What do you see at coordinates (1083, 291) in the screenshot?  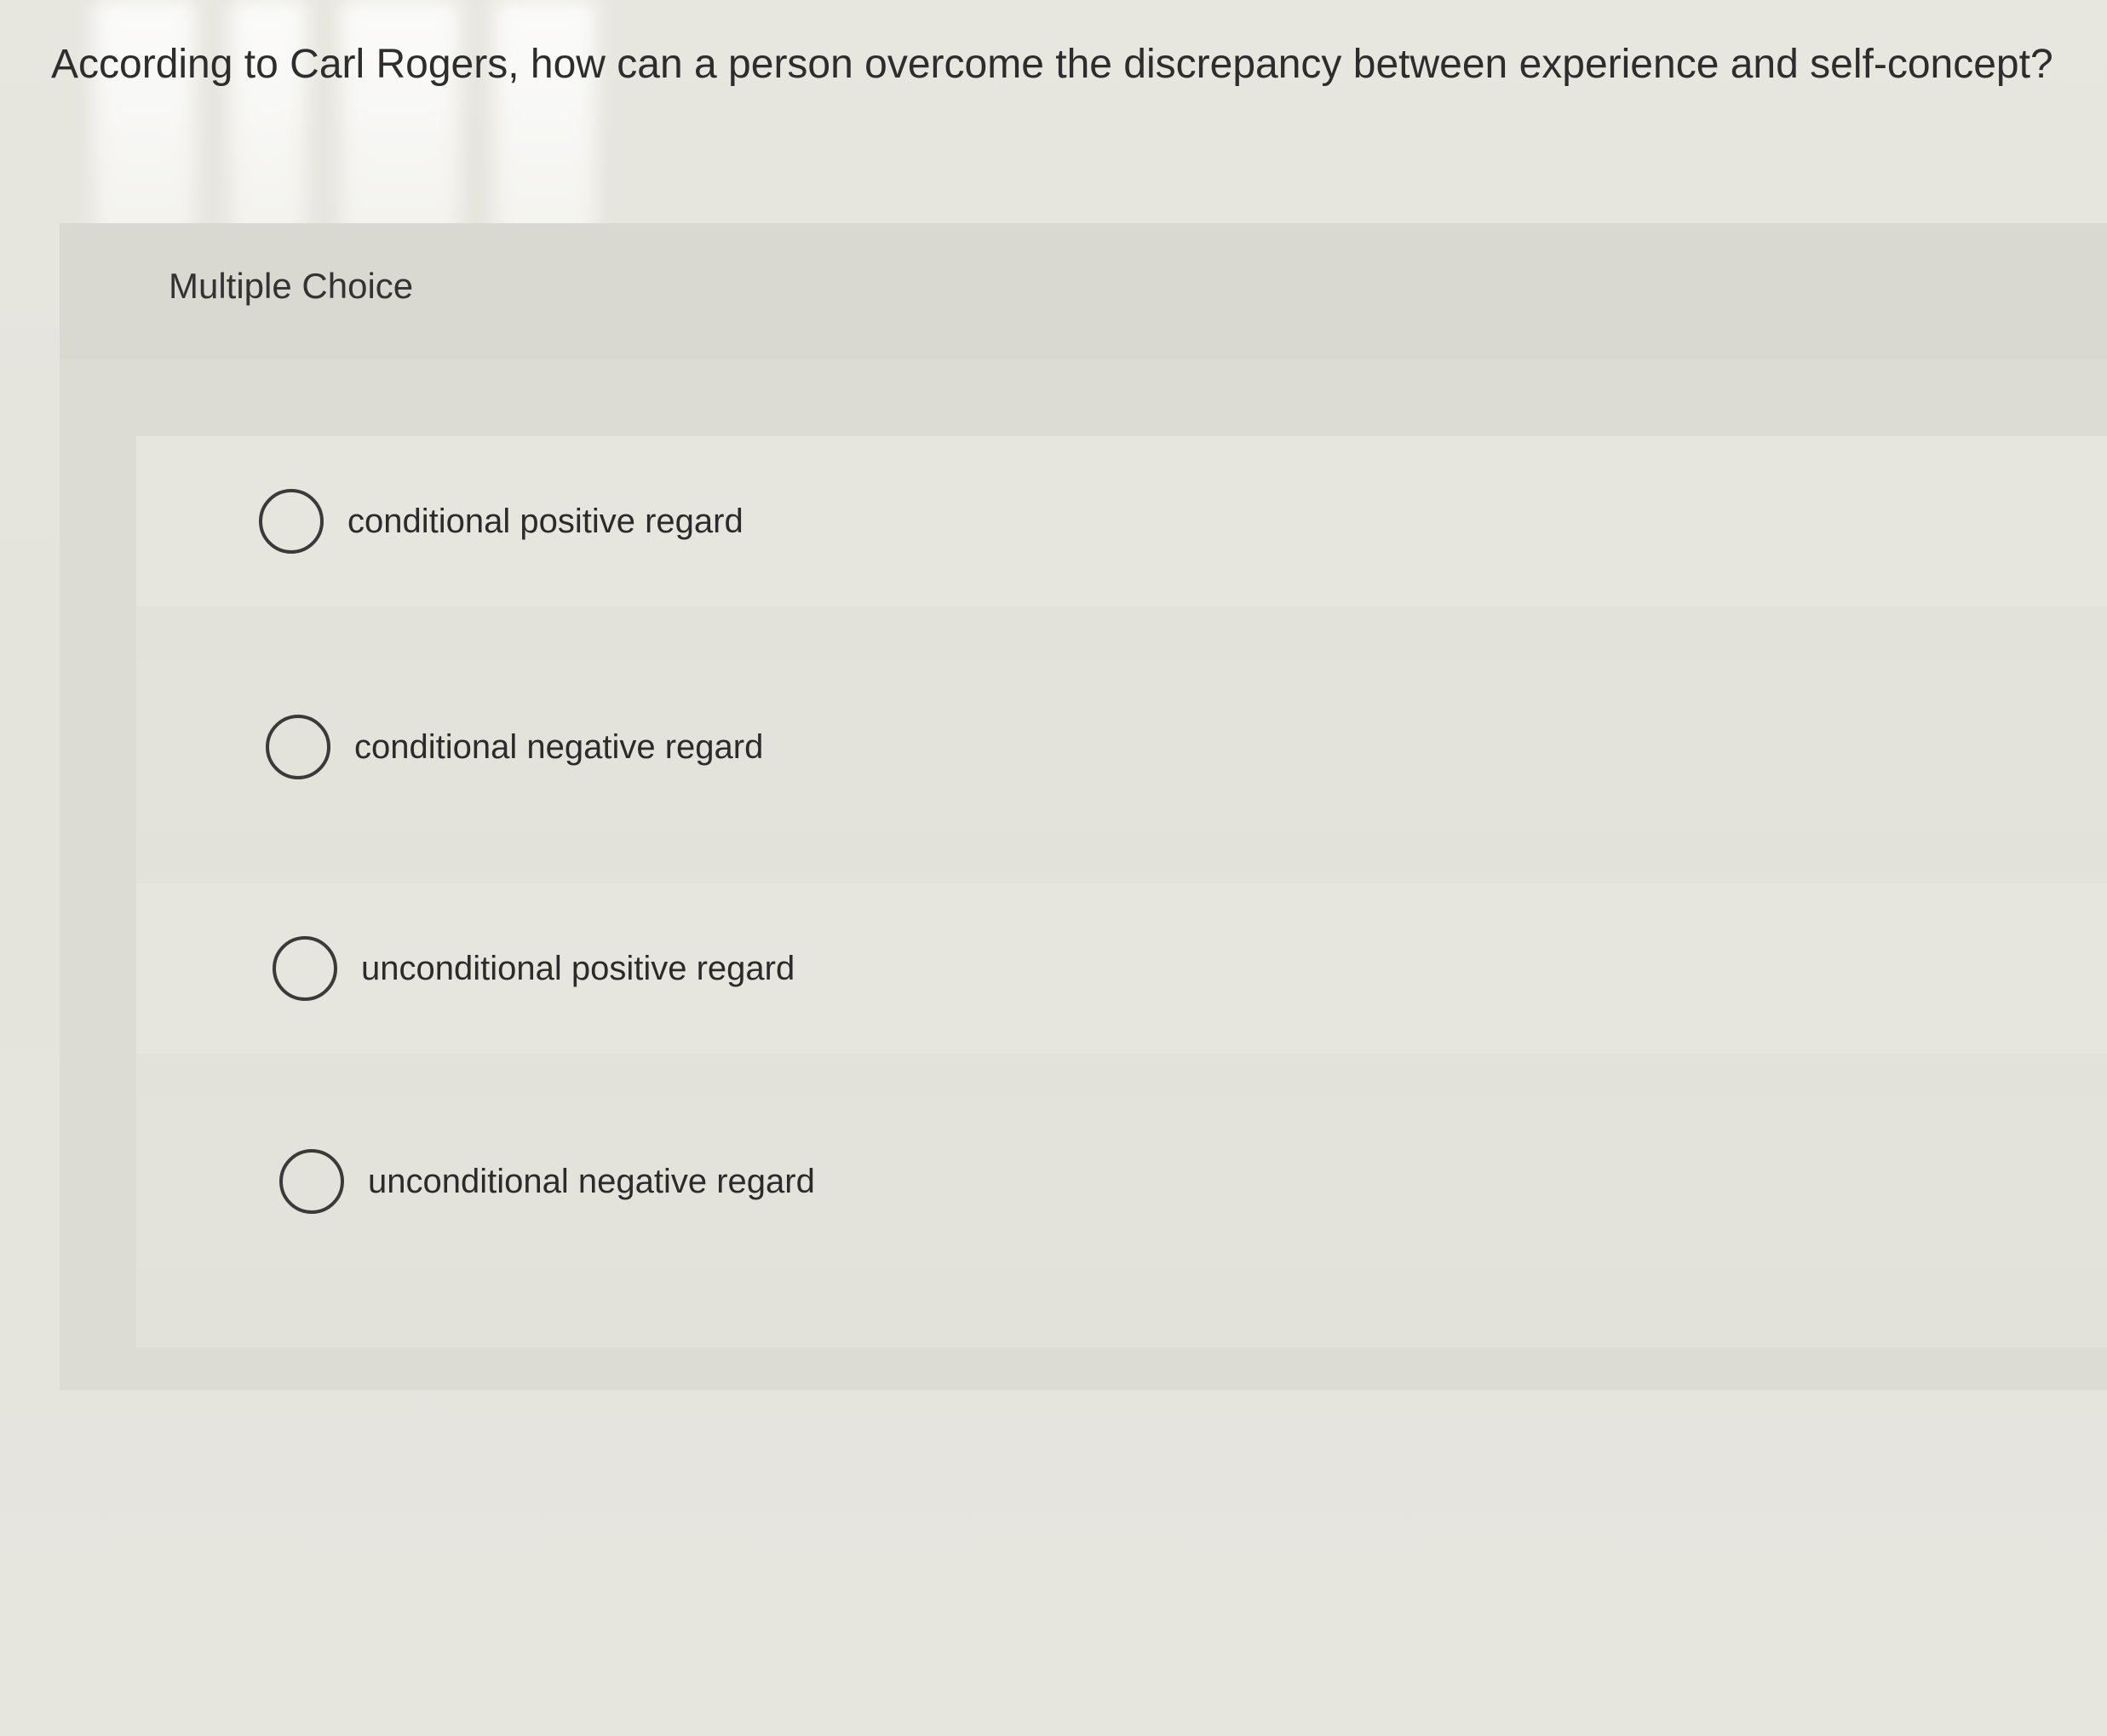 I see `panel-header: Multiple Choice` at bounding box center [1083, 291].